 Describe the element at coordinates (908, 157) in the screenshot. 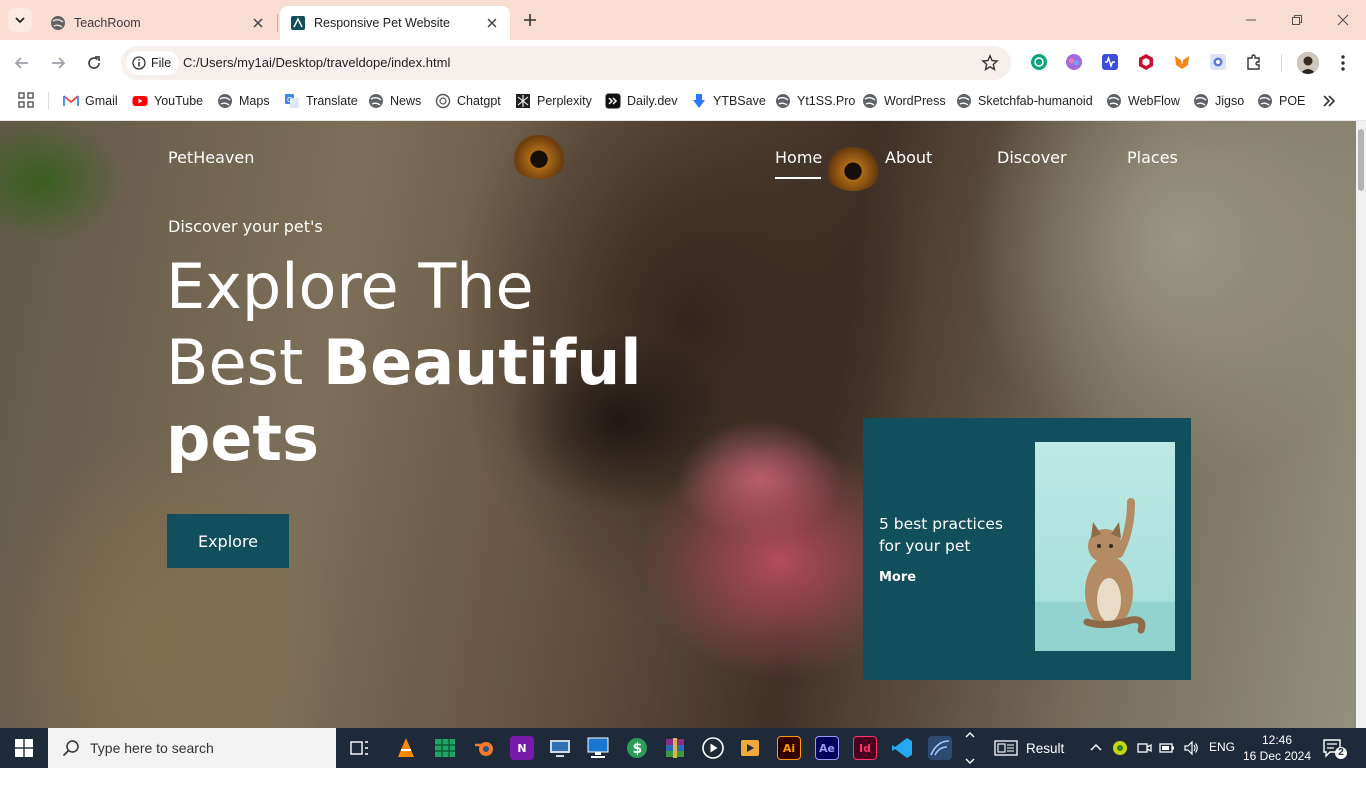

I see `nav-about: About` at that location.